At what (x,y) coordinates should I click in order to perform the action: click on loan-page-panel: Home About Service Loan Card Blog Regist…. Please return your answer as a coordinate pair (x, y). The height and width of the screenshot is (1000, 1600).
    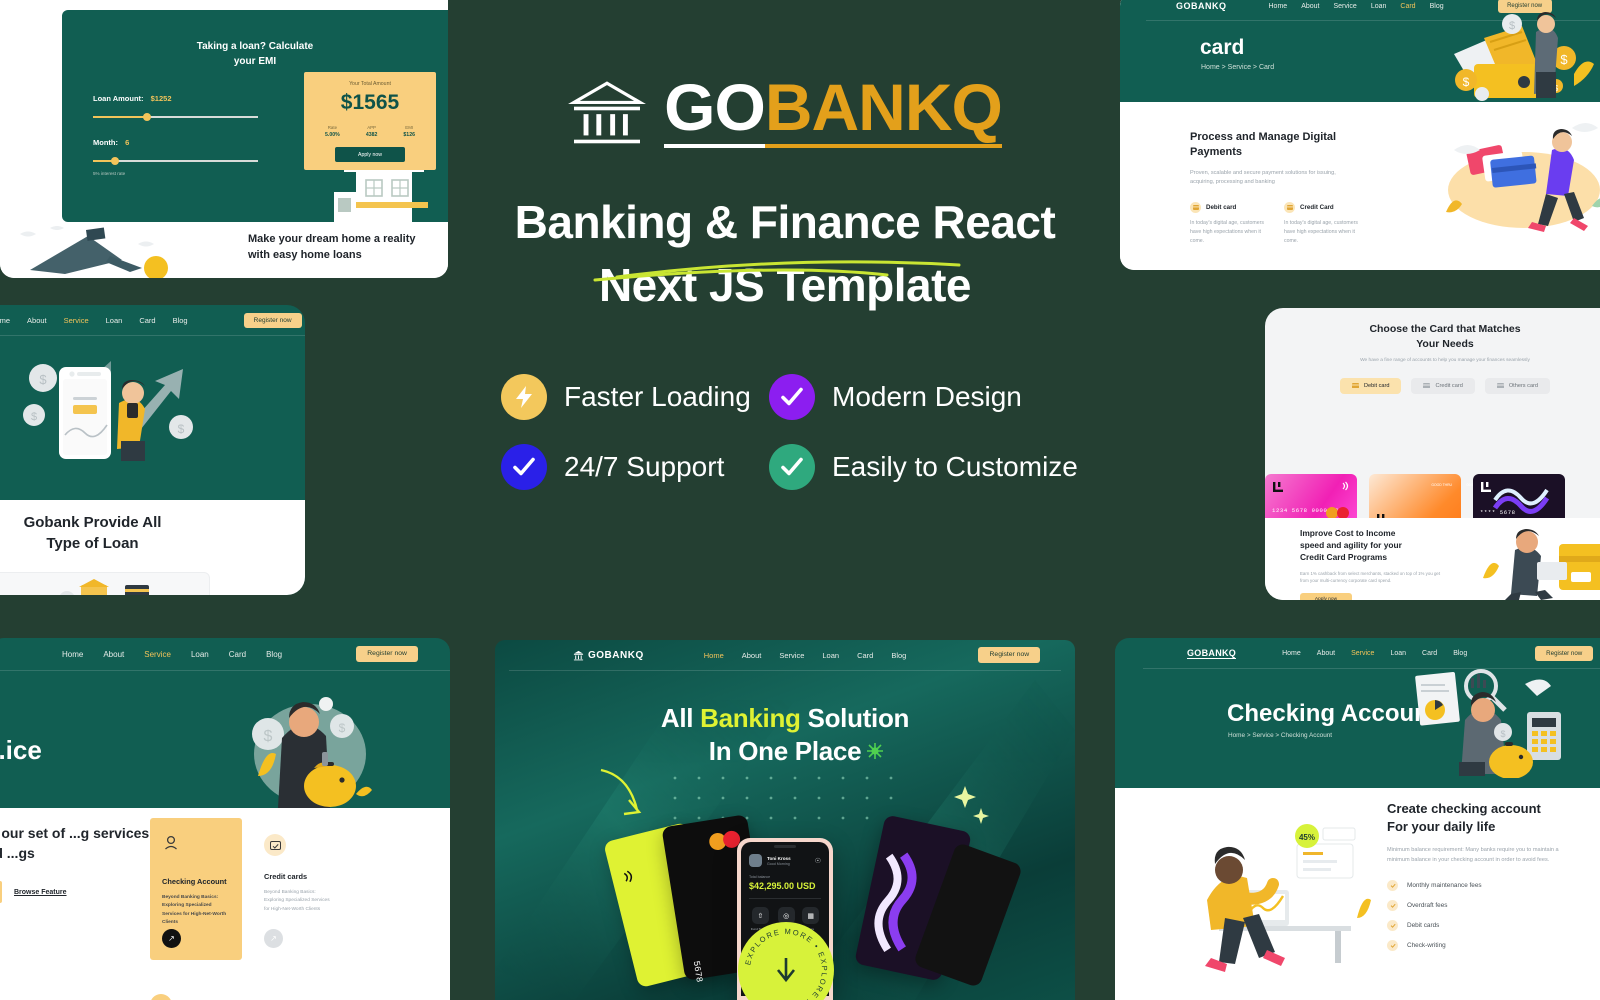
    Looking at the image, I should click on (152, 450).